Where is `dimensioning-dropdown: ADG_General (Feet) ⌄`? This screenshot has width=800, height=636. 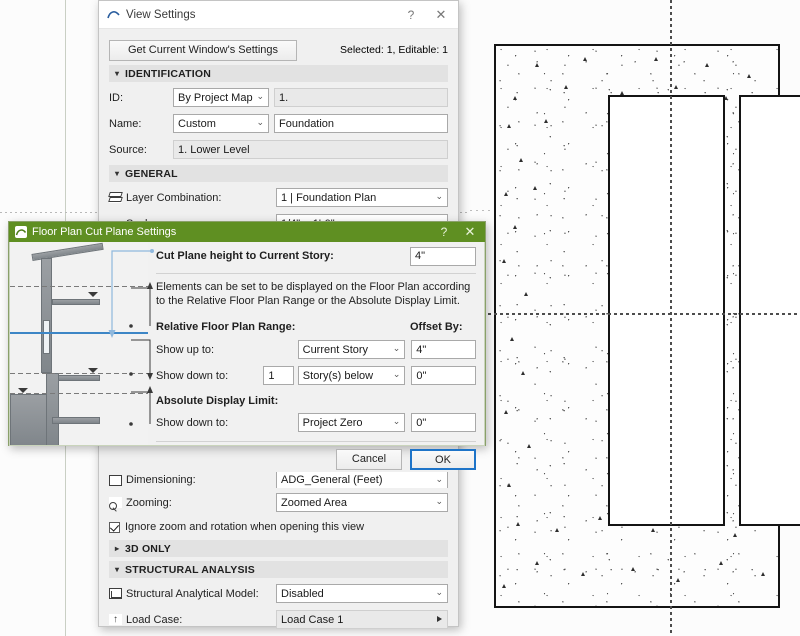
dimensioning-dropdown: ADG_General (Feet) ⌄ is located at coordinates (362, 480).